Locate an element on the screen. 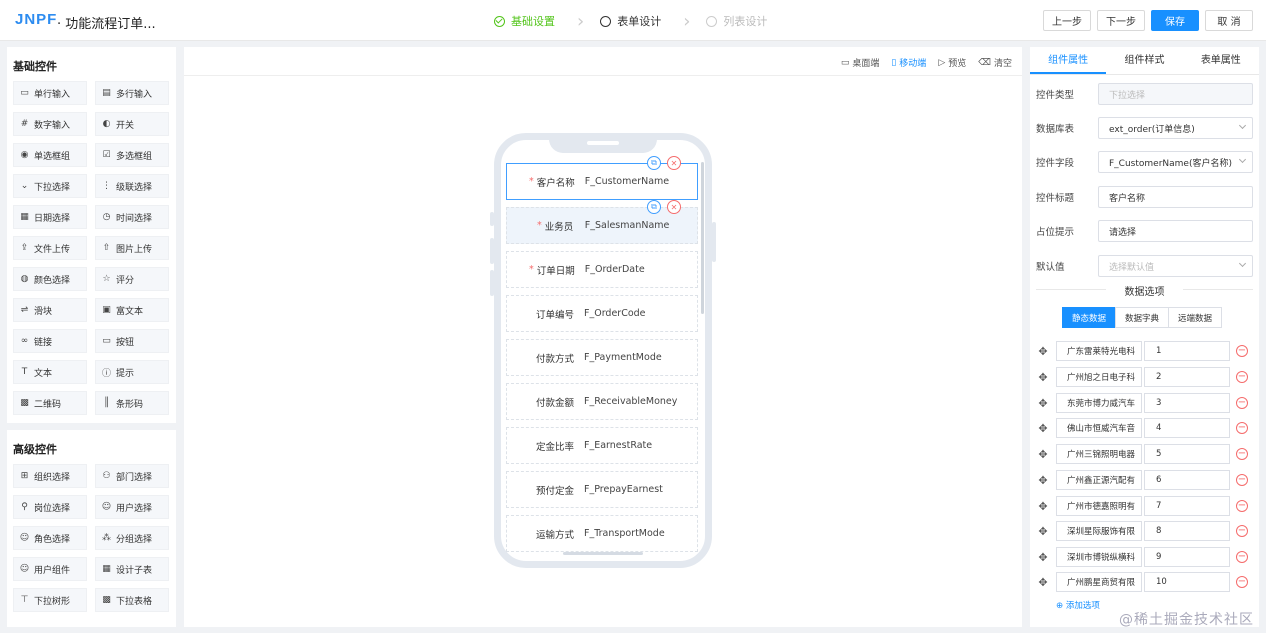 The height and width of the screenshot is (633, 1266). control-button: ▭ 按钮 is located at coordinates (132, 341).